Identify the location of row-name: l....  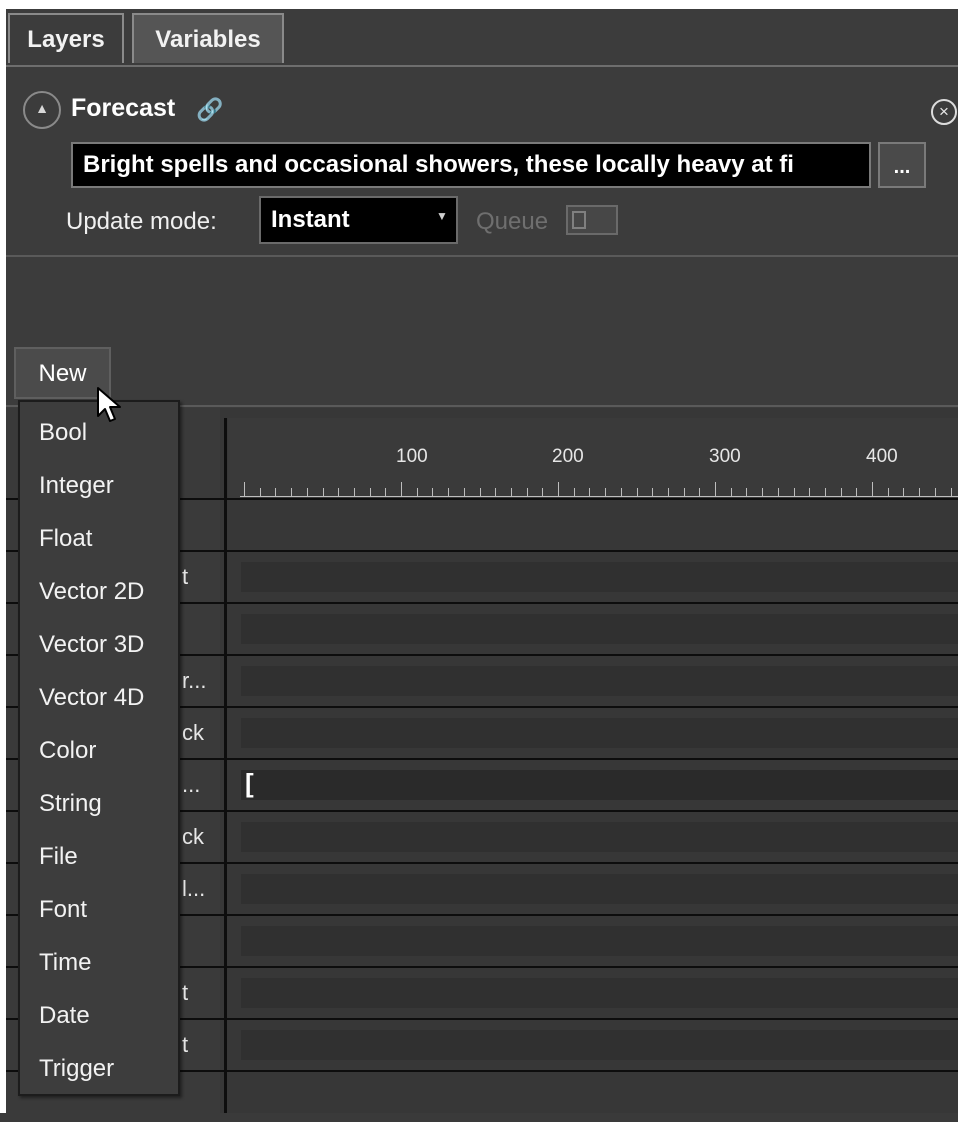
(194, 888).